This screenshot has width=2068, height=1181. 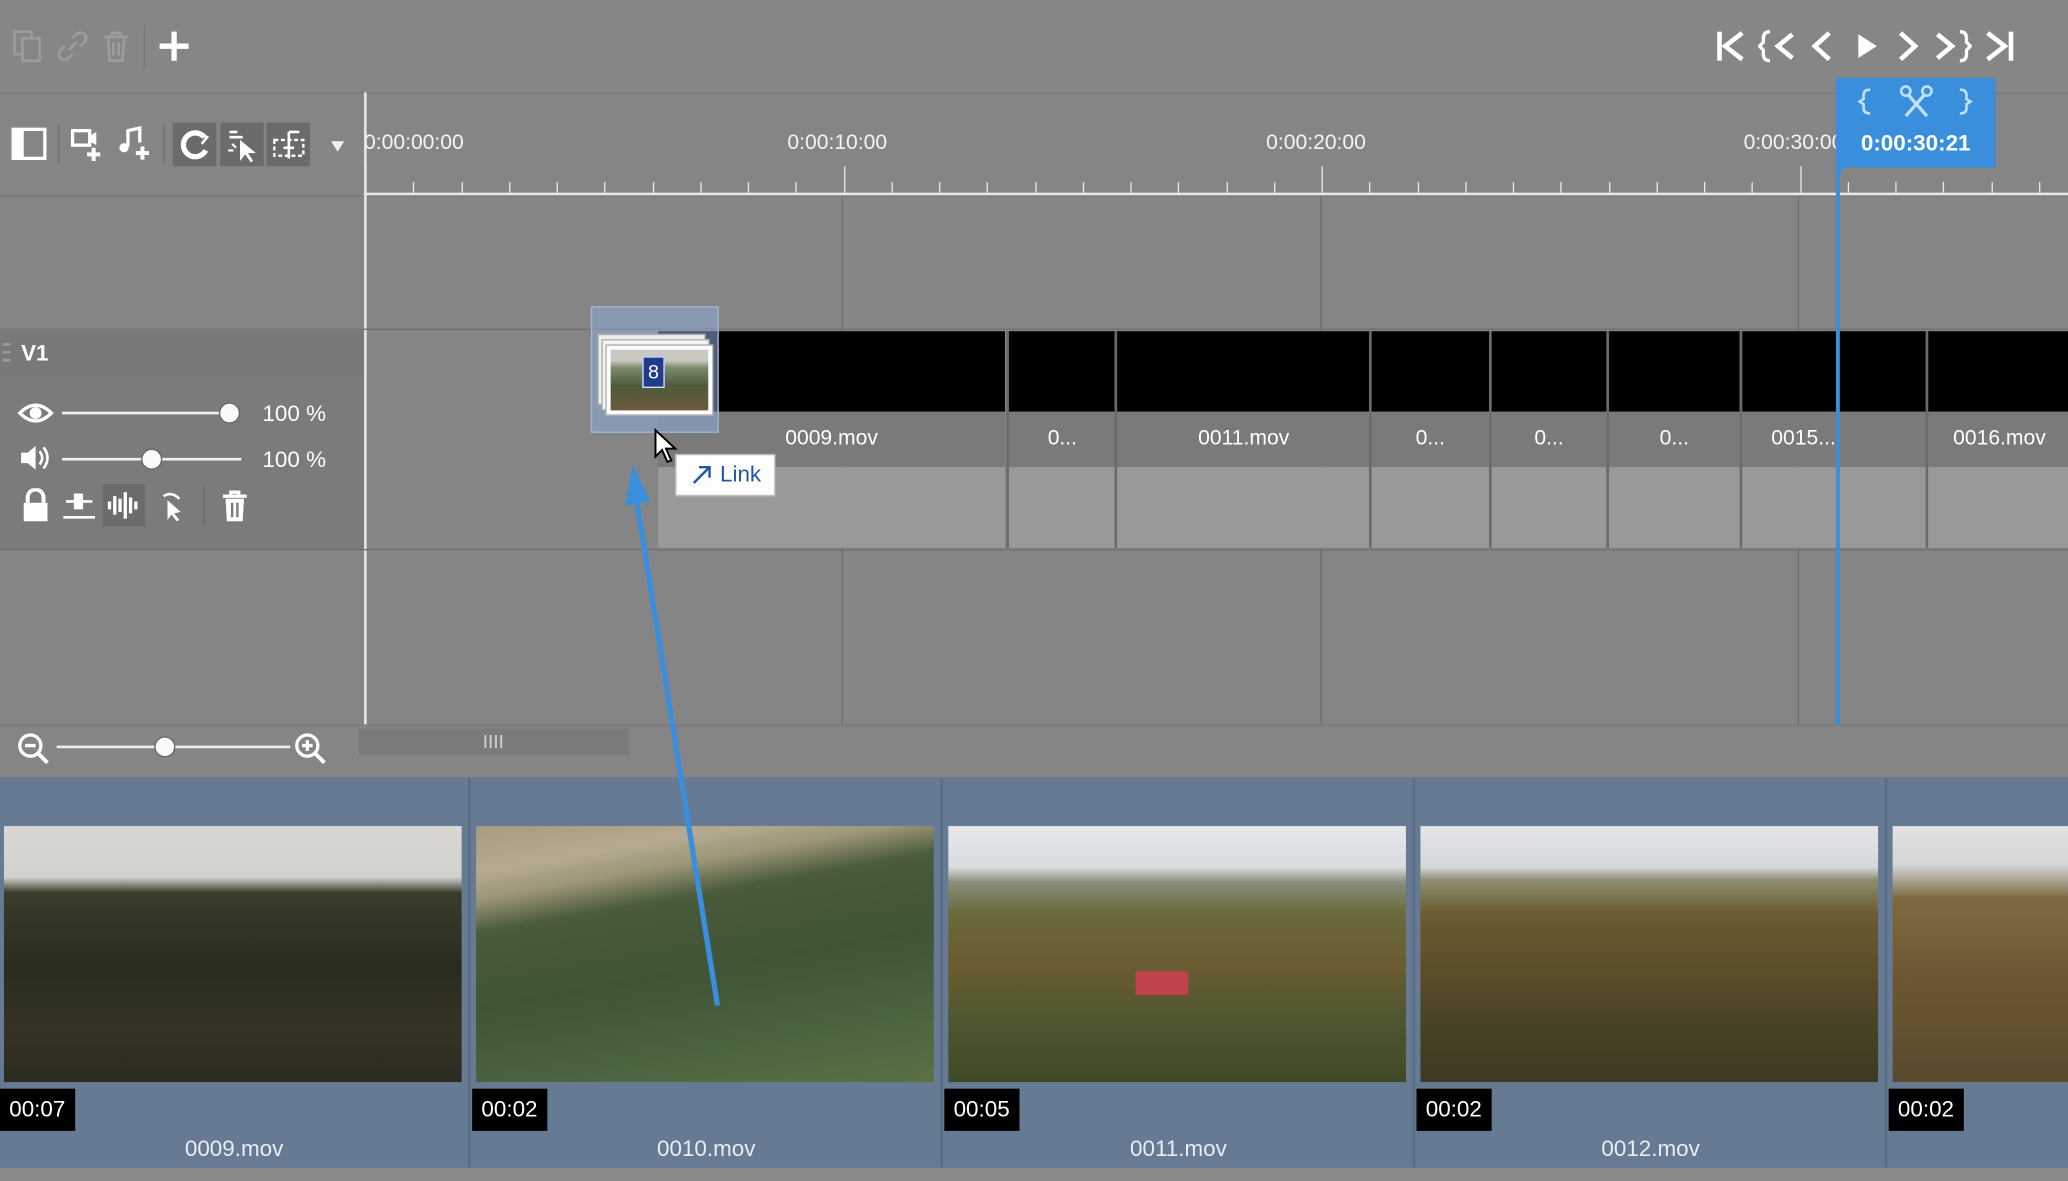 What do you see at coordinates (309, 748) in the screenshot?
I see `zoom-in-icon` at bounding box center [309, 748].